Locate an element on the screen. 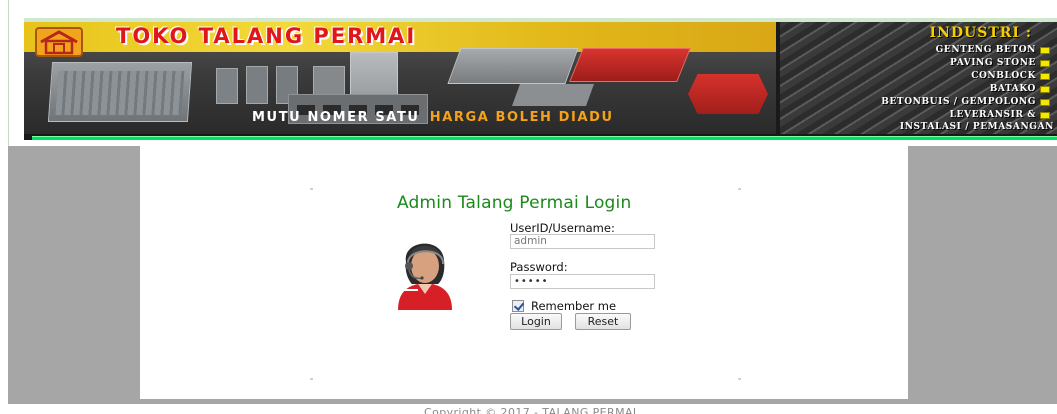  industri-item: LEVERANSIR & is located at coordinates (1000, 115).